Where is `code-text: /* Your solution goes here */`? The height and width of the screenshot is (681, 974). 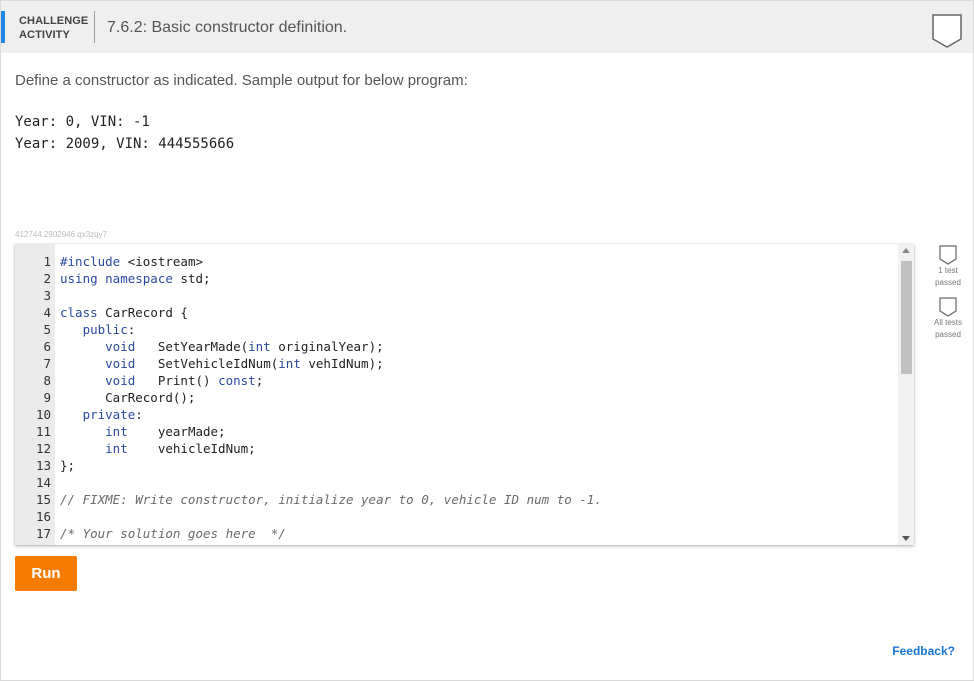
code-text: /* Your solution goes here */ is located at coordinates (173, 533).